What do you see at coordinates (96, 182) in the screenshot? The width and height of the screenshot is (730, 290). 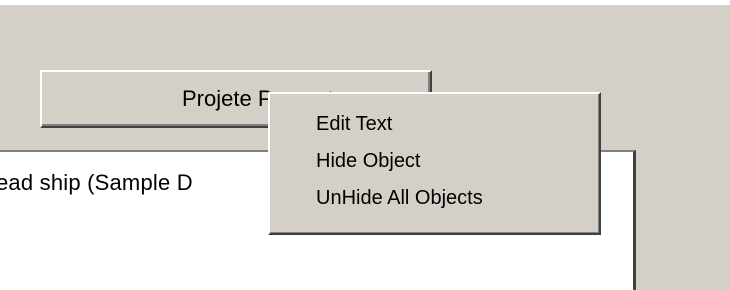 I see `text-panel-line: ead ship (Sample D` at bounding box center [96, 182].